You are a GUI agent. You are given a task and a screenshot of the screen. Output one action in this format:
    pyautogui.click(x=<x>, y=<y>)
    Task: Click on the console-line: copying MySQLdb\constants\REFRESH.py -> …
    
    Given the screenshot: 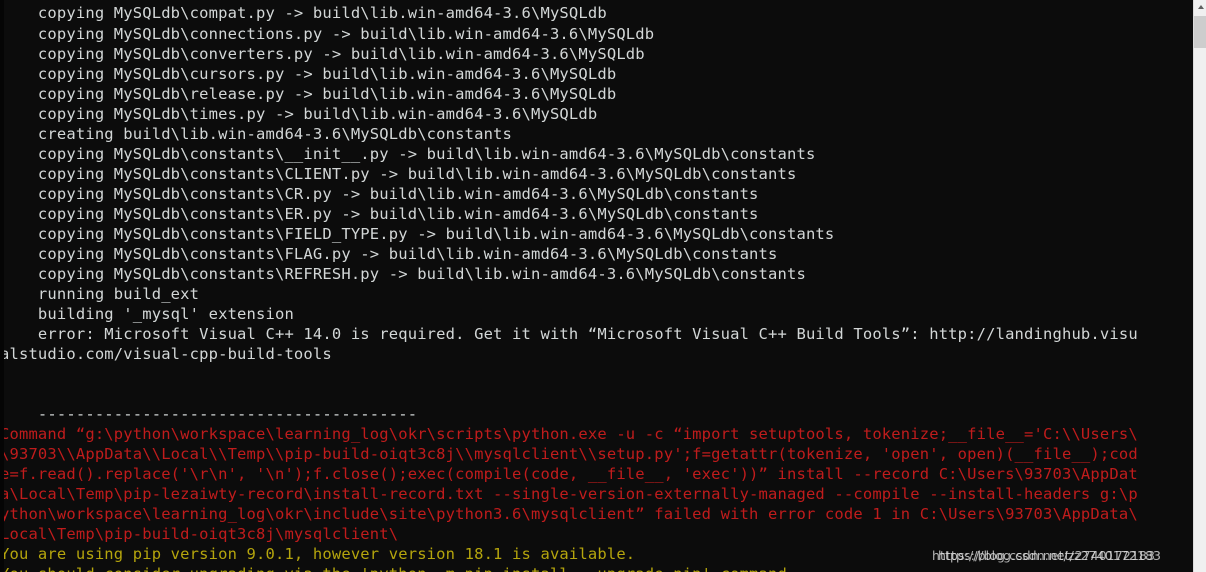 What is the action you would take?
    pyautogui.click(x=403, y=274)
    